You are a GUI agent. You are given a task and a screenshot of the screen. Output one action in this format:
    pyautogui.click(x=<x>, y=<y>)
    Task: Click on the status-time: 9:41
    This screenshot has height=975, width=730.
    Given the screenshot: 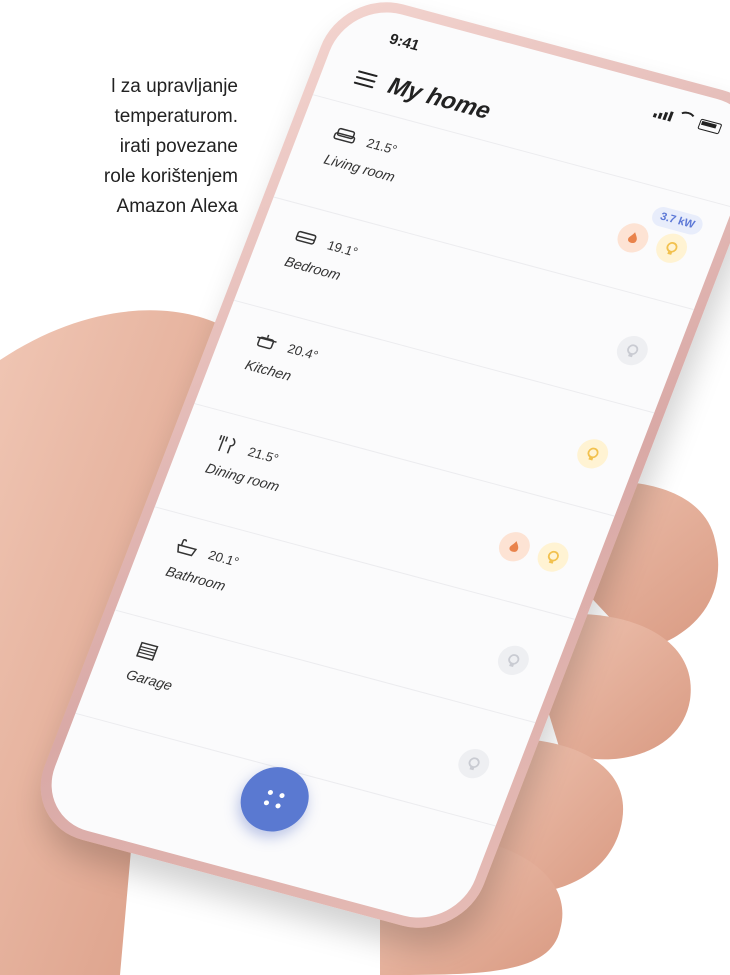 What is the action you would take?
    pyautogui.click(x=404, y=42)
    